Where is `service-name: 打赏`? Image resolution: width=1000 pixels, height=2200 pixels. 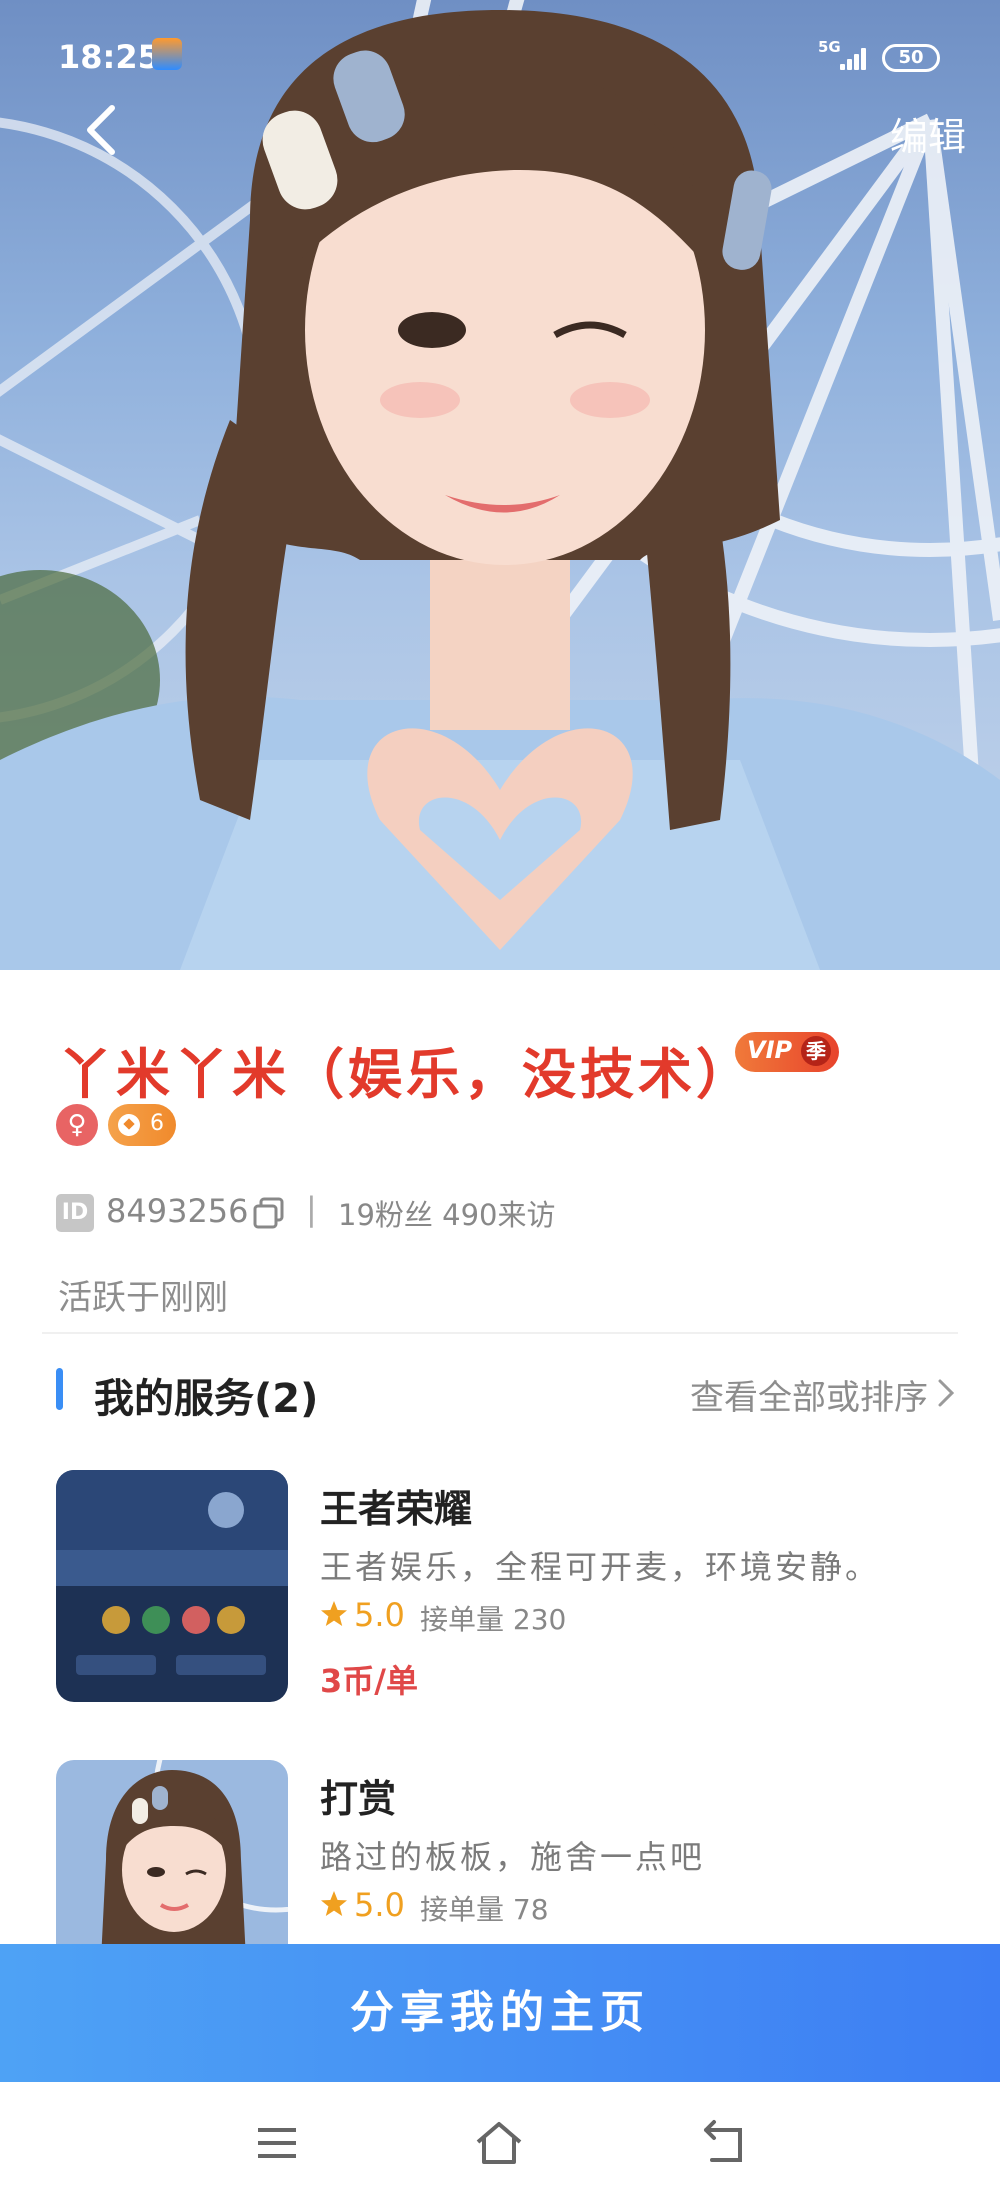 service-name: 打赏 is located at coordinates (358, 1799).